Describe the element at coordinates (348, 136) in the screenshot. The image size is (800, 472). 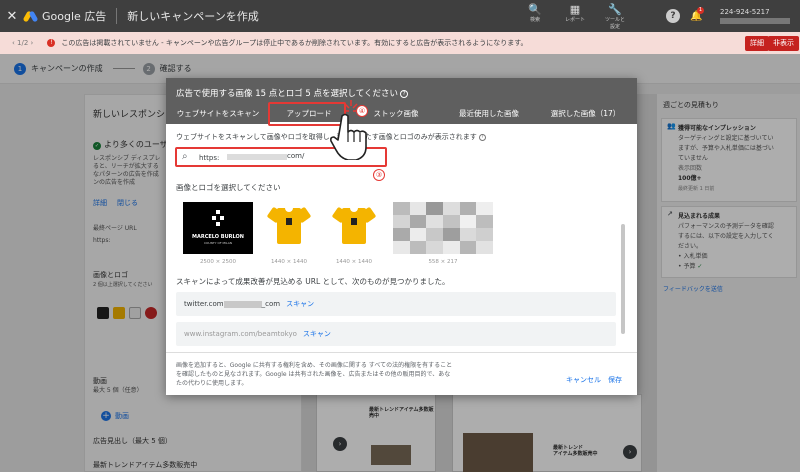
I see `hand-pointer-icon` at that location.